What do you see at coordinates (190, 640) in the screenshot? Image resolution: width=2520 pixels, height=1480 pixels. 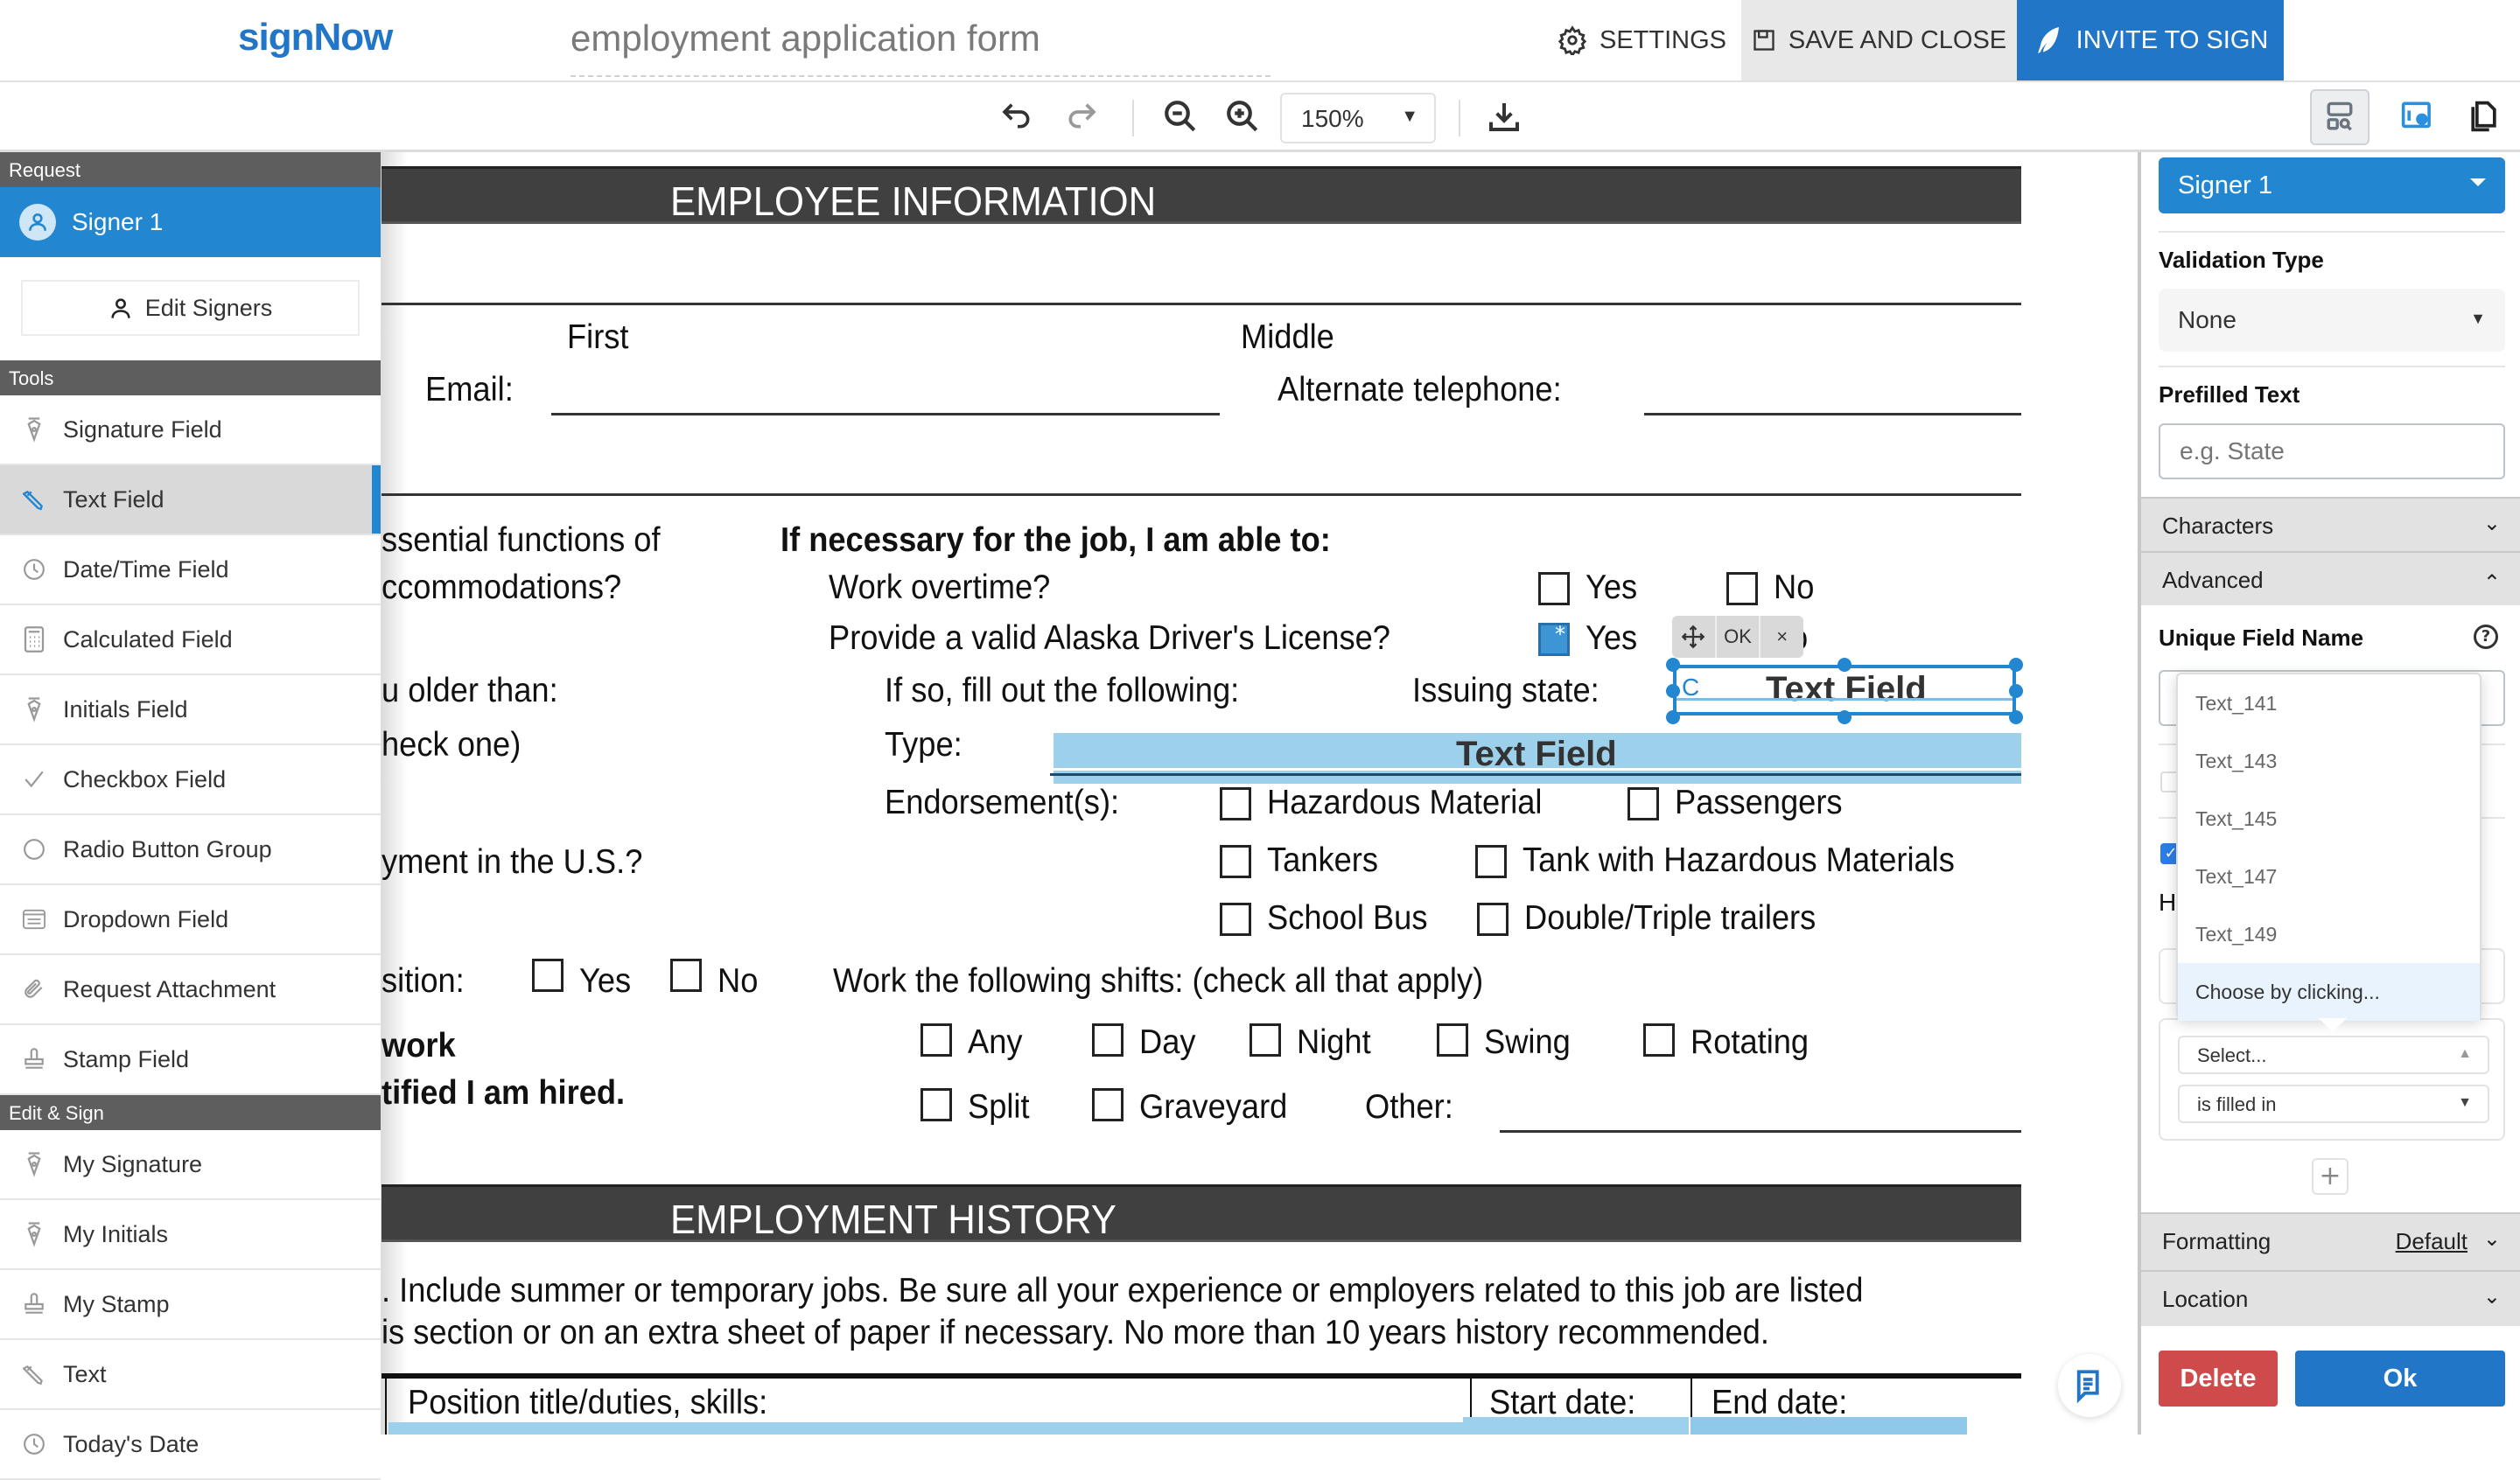 I see `tool-calculated-field: Calculated Field` at bounding box center [190, 640].